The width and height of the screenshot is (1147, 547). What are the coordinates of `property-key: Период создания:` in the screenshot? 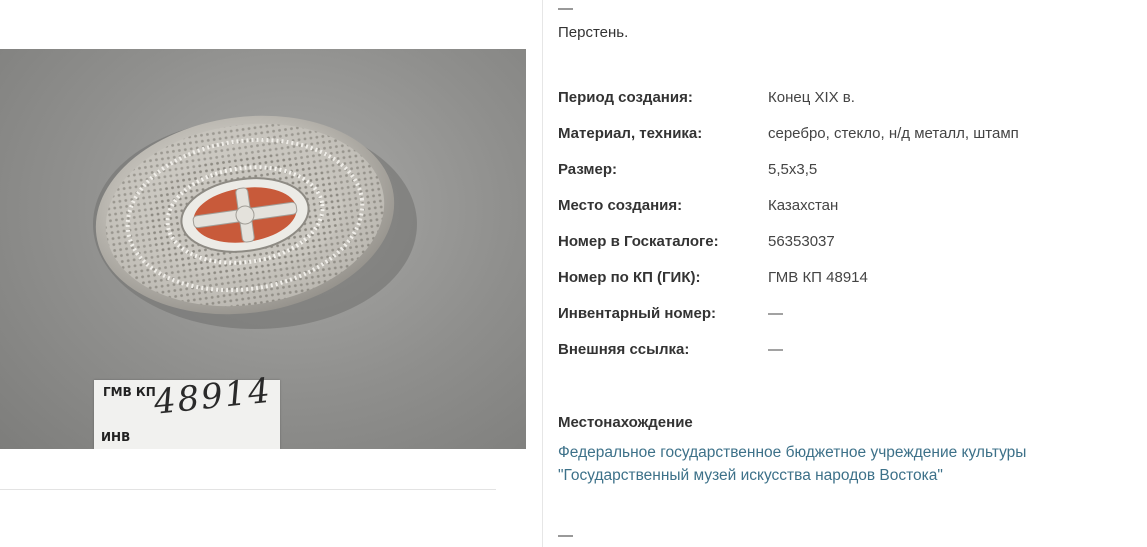 It's located at (625, 97).